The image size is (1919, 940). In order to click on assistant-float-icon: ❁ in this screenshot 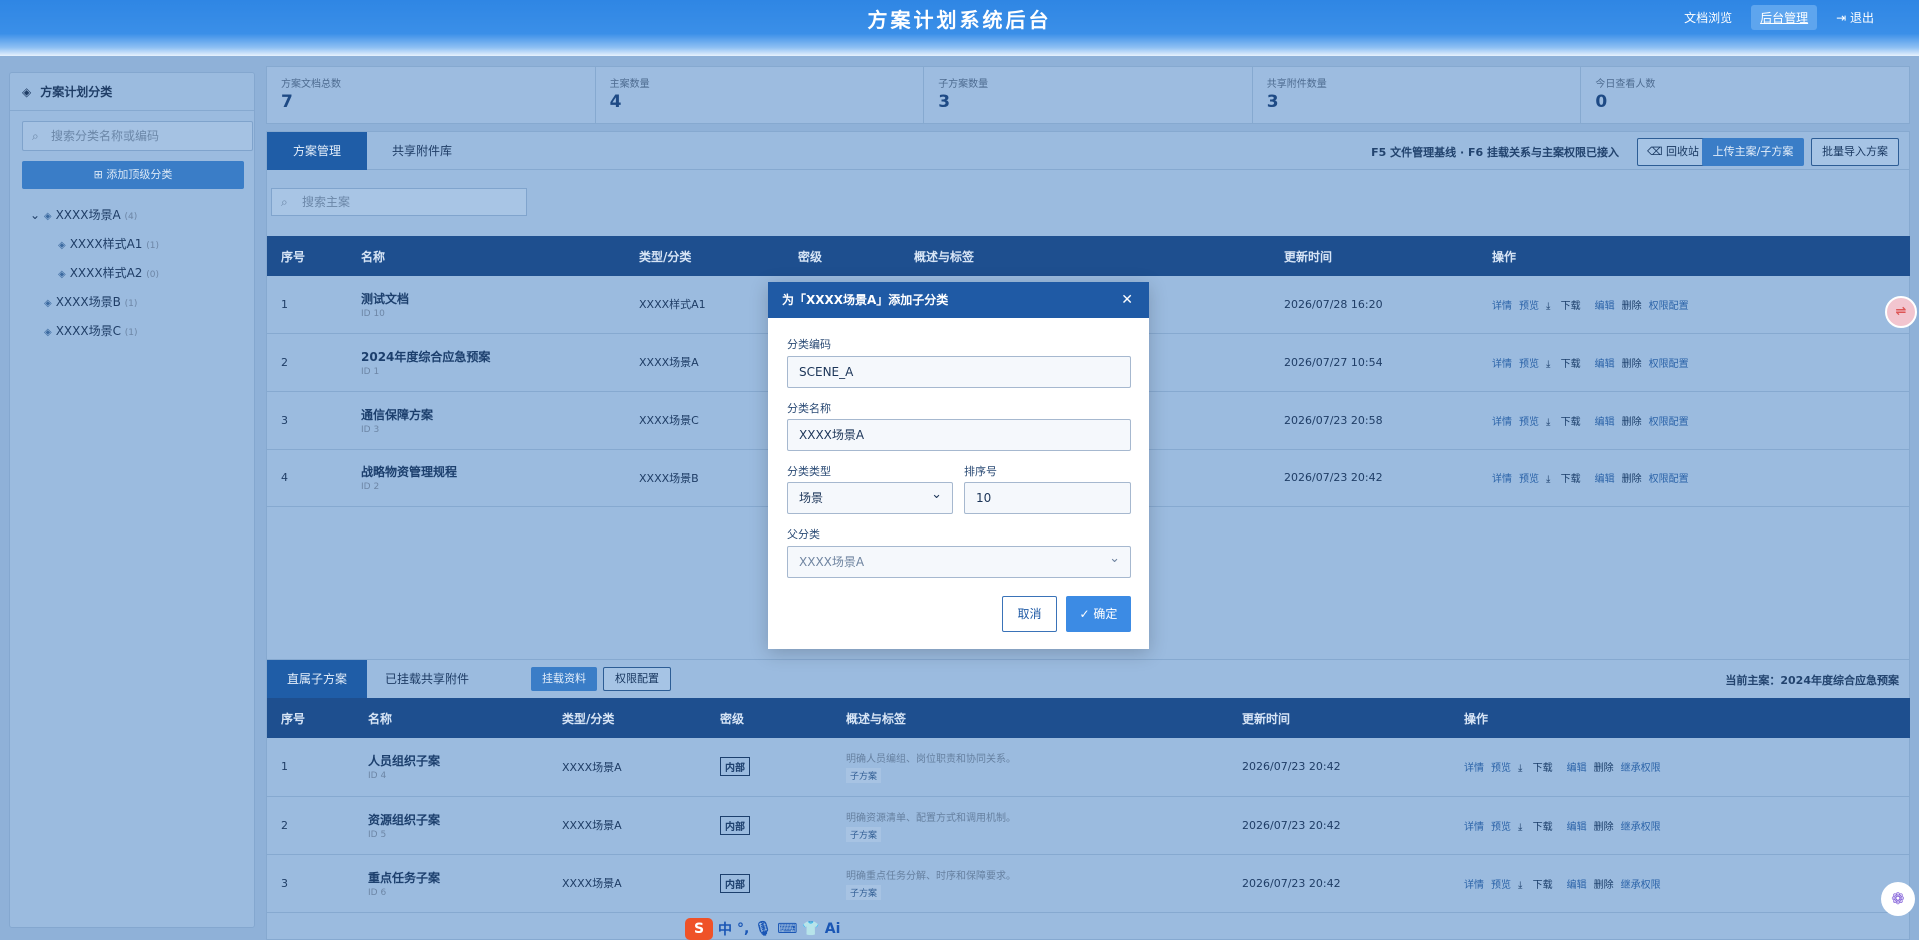, I will do `click(1898, 899)`.